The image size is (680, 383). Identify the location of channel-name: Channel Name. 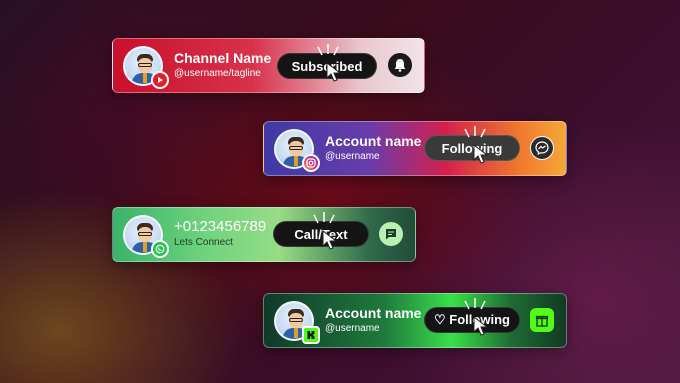
(223, 58).